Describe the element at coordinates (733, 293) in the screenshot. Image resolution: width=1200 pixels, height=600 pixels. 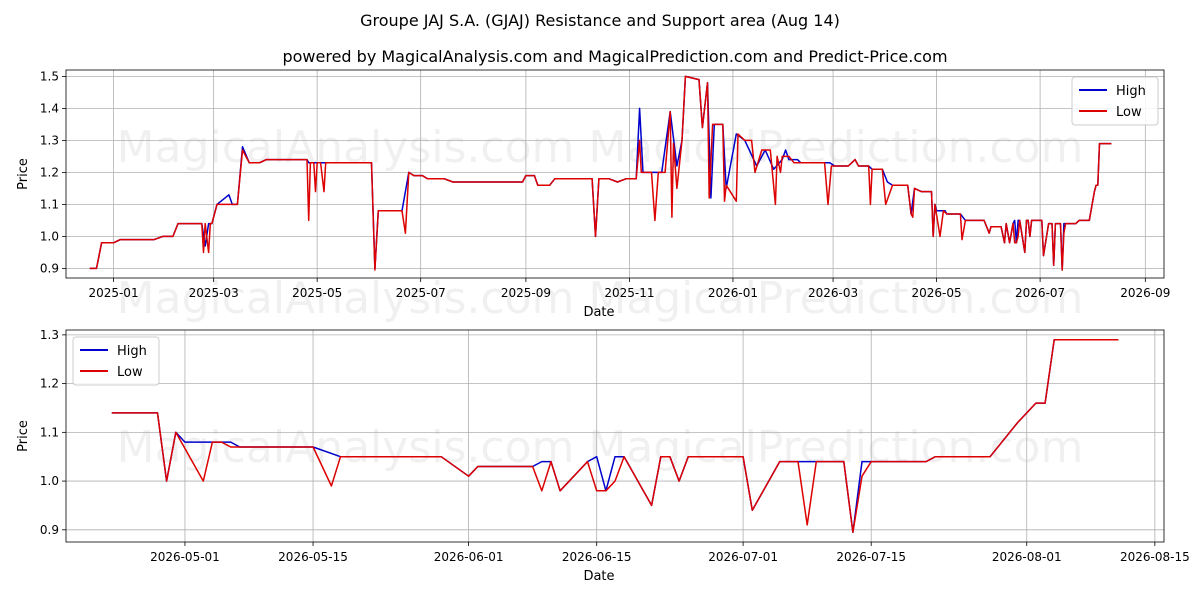
I see `x-tick-label: 2026-01` at that location.